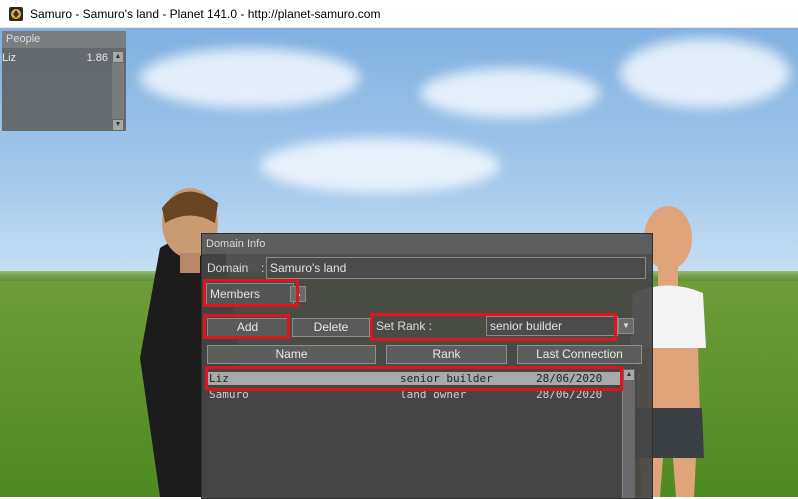 The image size is (798, 499). I want to click on member-rank: land owner, so click(433, 394).